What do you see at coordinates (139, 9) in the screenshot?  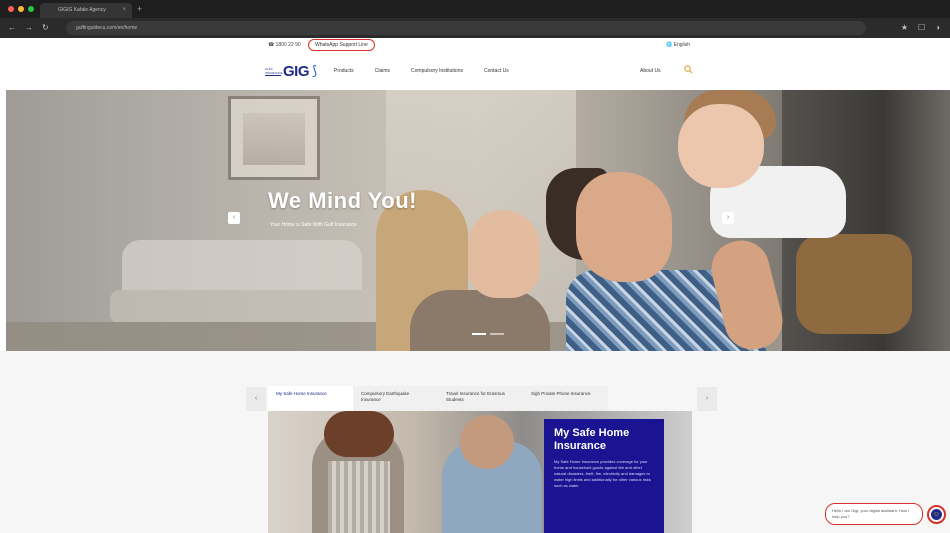 I see `new-tab-button: +` at bounding box center [139, 9].